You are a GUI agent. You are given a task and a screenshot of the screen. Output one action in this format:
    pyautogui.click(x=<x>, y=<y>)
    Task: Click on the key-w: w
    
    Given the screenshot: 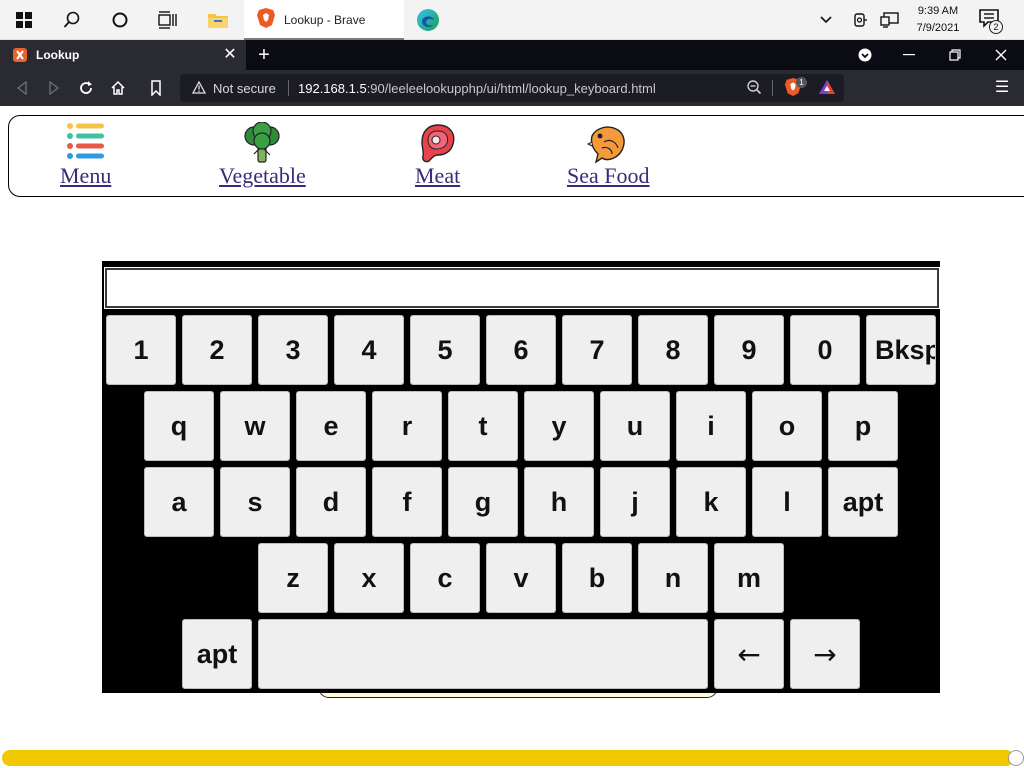 What is the action you would take?
    pyautogui.click(x=255, y=426)
    